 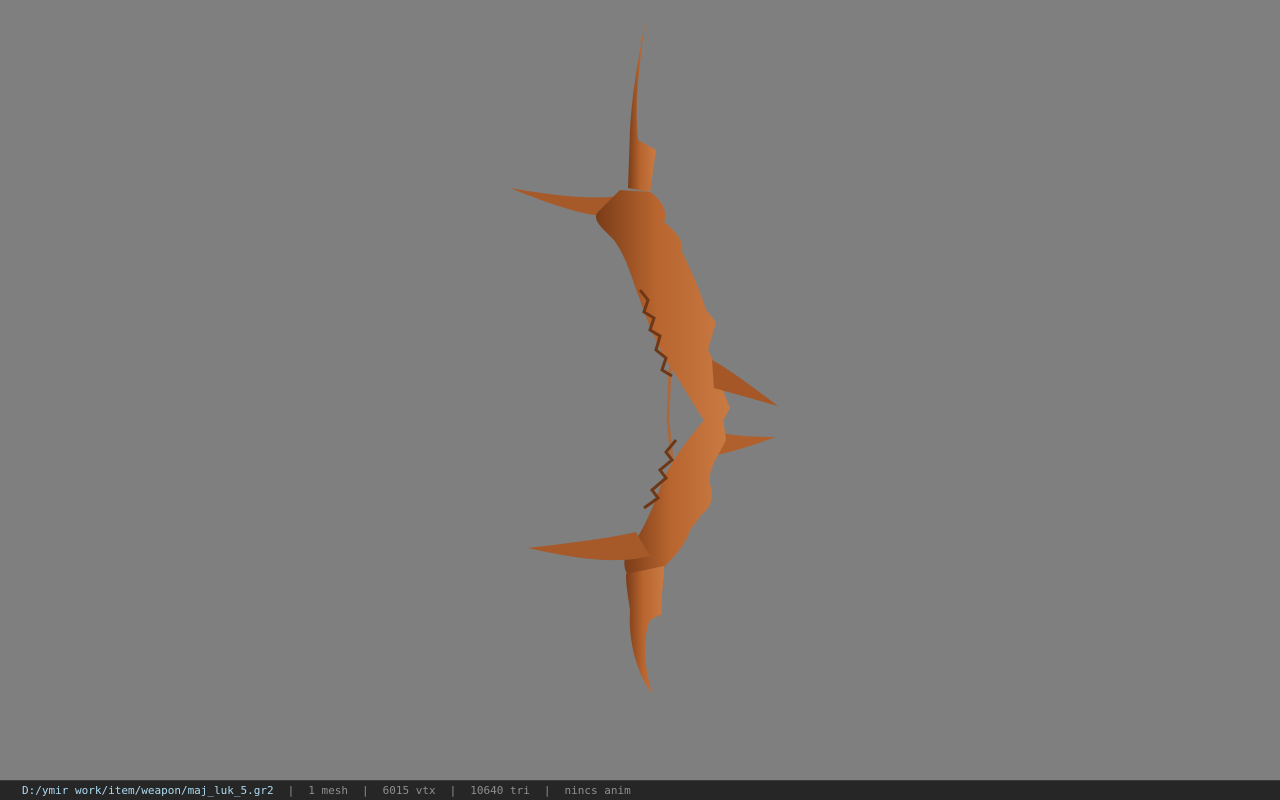 I want to click on upper-limb-tip, so click(x=642, y=105).